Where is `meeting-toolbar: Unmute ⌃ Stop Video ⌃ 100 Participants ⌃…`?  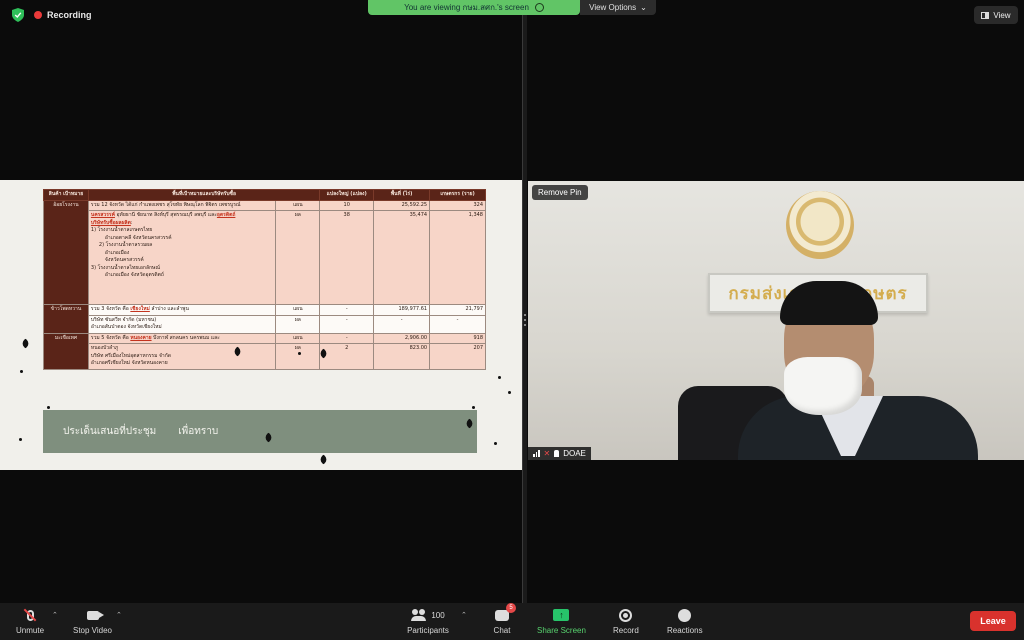
meeting-toolbar: Unmute ⌃ Stop Video ⌃ 100 Participants ⌃… is located at coordinates (512, 621).